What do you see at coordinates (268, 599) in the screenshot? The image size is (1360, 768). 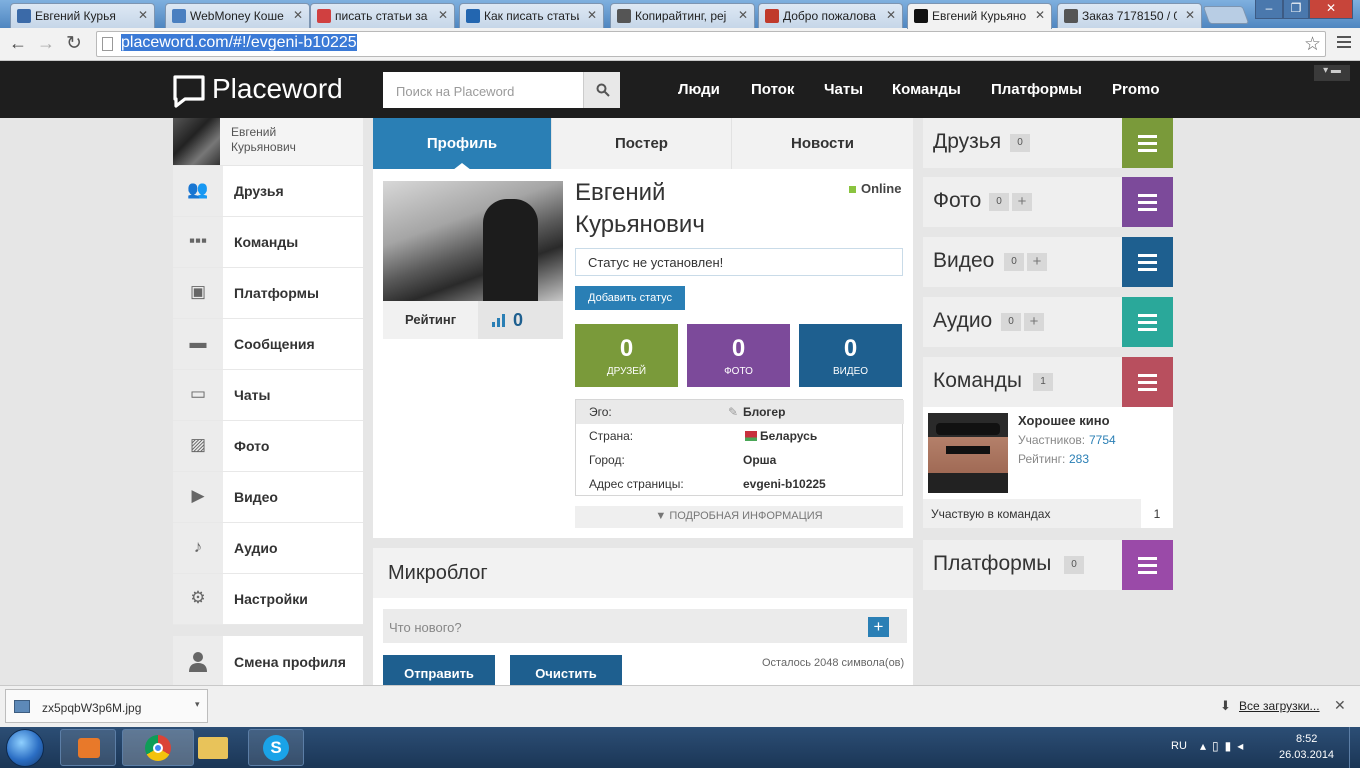 I see `sidebar-item-settings: ⚙ Настройки` at bounding box center [268, 599].